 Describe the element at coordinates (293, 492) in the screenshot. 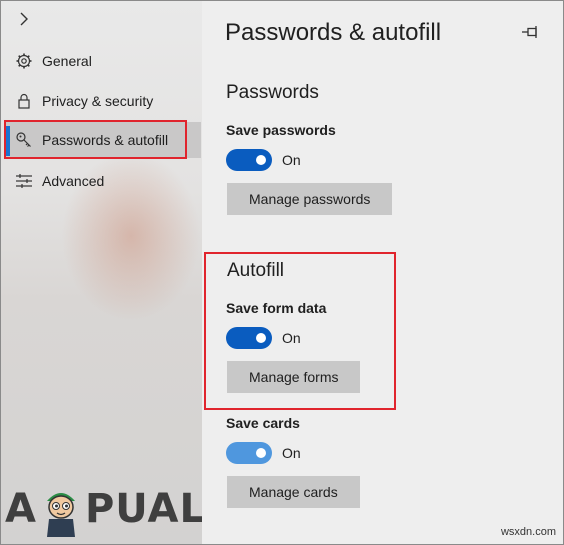

I see `manage-cards-button: Manage cards` at that location.